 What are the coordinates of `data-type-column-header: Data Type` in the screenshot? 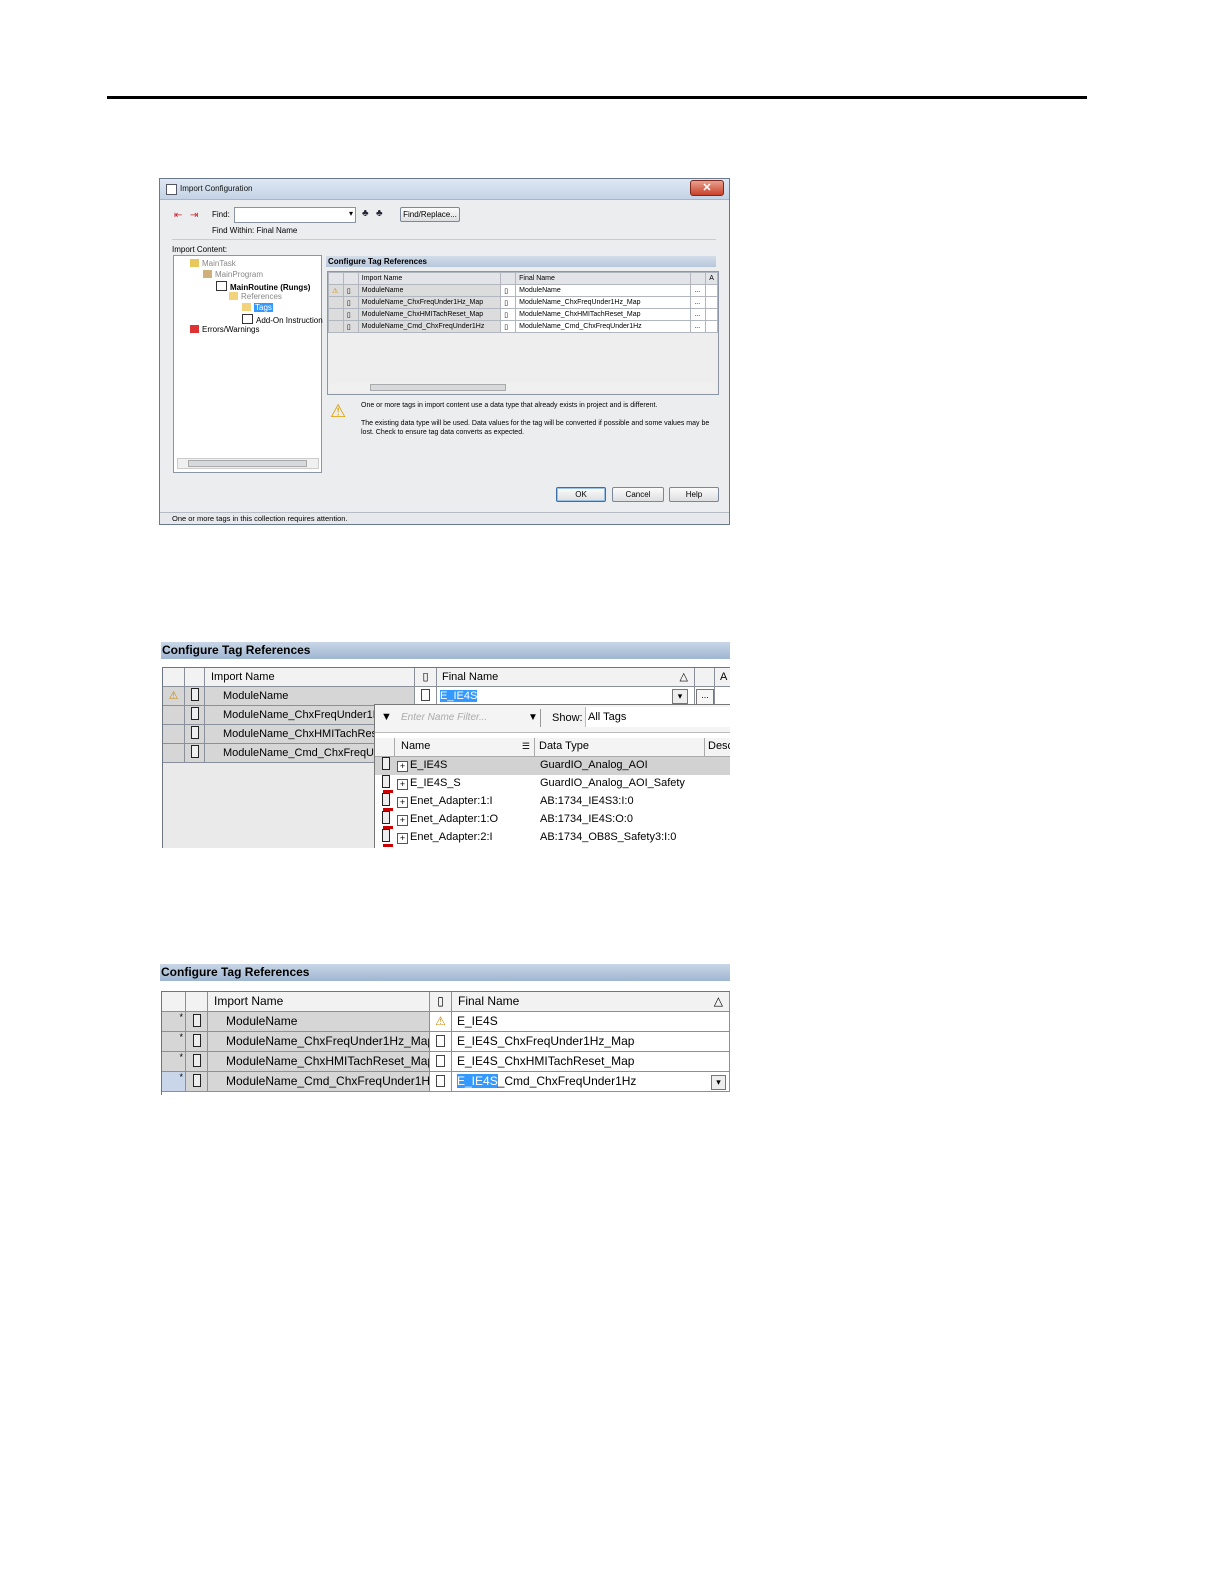 It's located at (620, 747).